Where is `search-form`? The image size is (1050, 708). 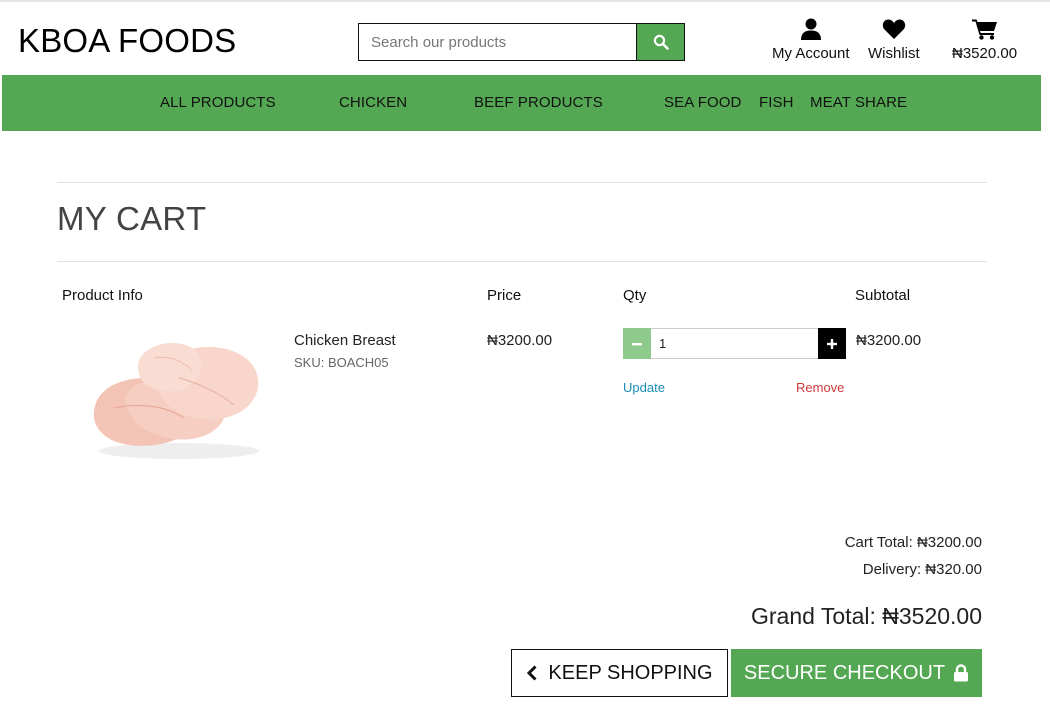
search-form is located at coordinates (521, 42).